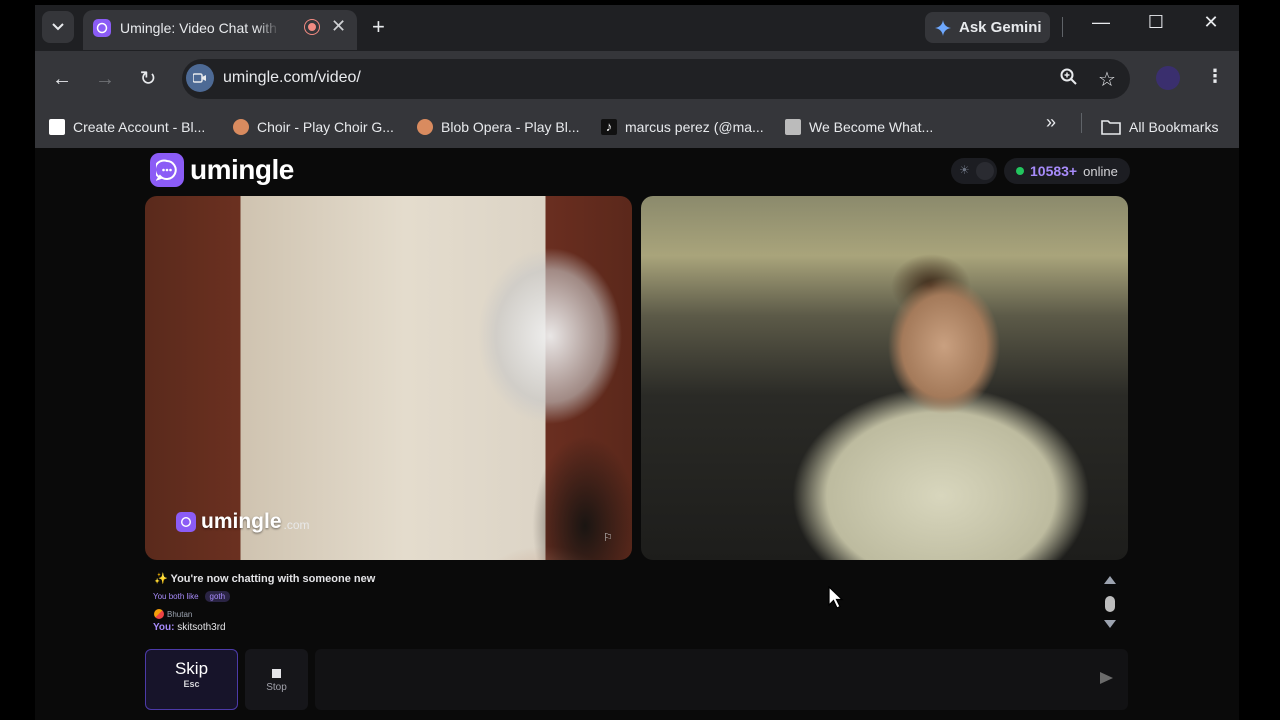 The width and height of the screenshot is (1280, 720). Describe the element at coordinates (1020, 171) in the screenshot. I see `online-dot-icon` at that location.